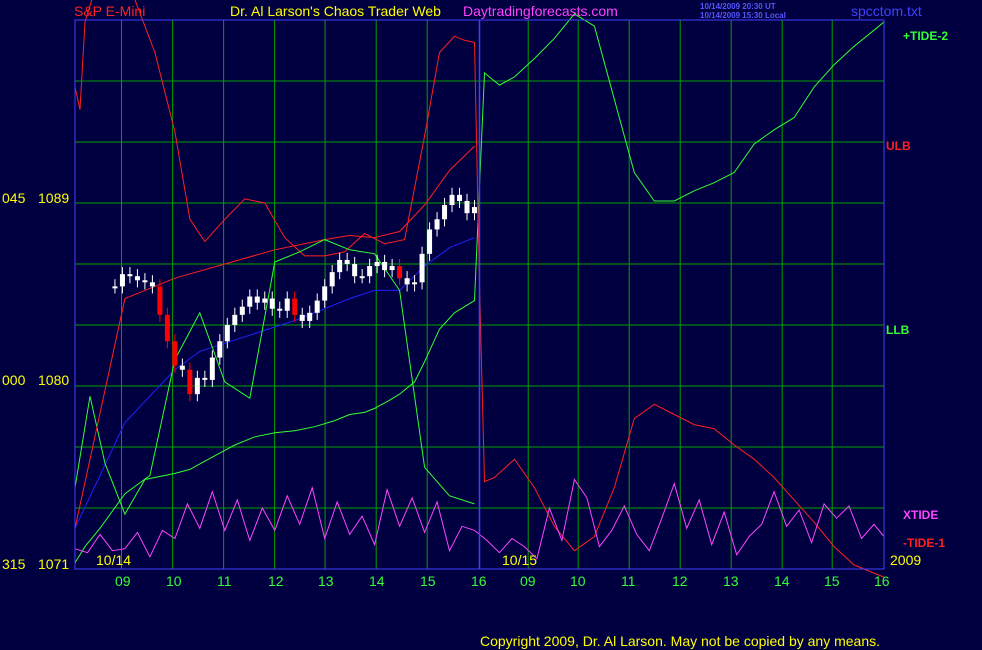 The height and width of the screenshot is (650, 982). What do you see at coordinates (924, 543) in the screenshot?
I see `band-label-tide1: -TIDE-1` at bounding box center [924, 543].